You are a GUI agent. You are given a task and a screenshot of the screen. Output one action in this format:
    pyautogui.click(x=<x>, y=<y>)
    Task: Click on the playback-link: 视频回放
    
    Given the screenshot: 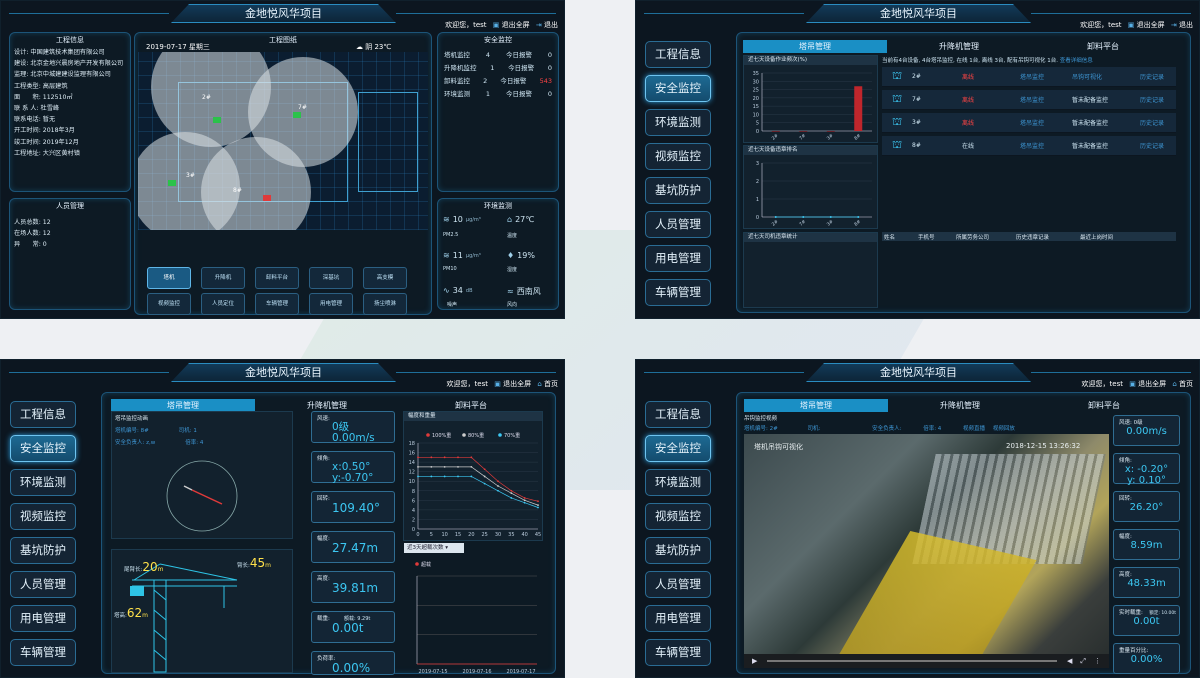 What is the action you would take?
    pyautogui.click(x=1004, y=429)
    